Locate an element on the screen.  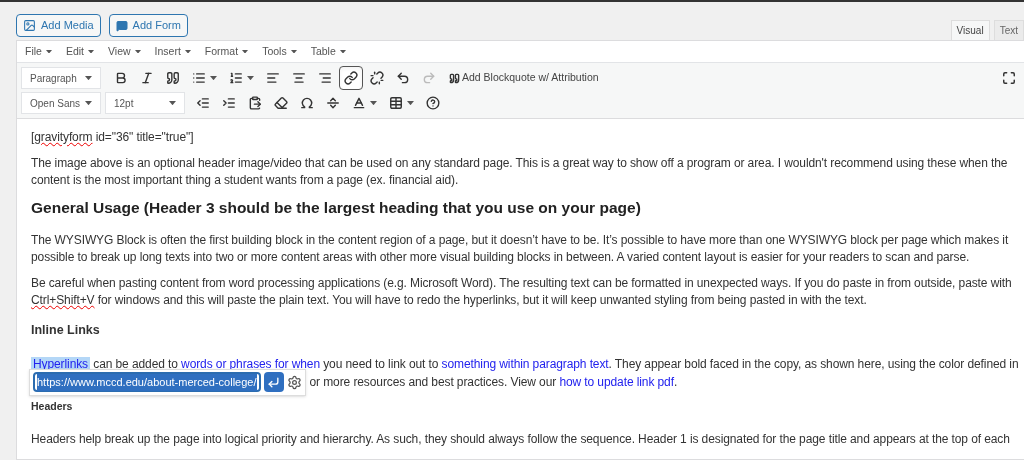
separator-icon is located at coordinates (333, 103).